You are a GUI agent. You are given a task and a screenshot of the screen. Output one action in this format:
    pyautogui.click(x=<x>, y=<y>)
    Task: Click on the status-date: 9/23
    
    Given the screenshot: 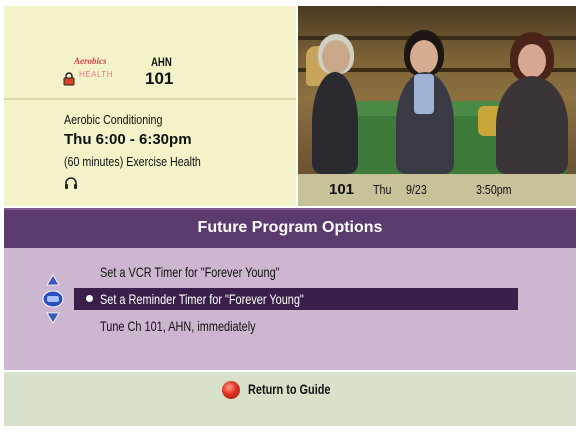 What is the action you would take?
    pyautogui.click(x=416, y=189)
    